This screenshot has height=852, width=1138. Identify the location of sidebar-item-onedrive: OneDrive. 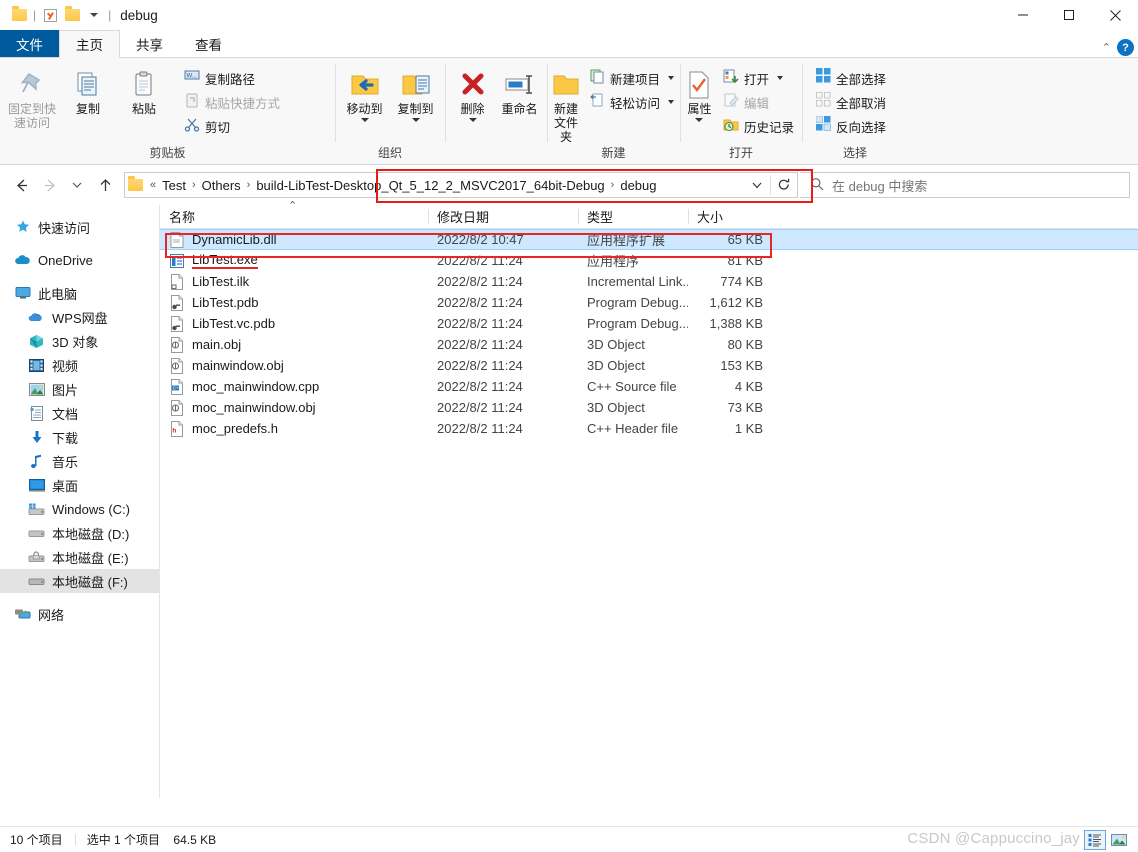
(80, 260).